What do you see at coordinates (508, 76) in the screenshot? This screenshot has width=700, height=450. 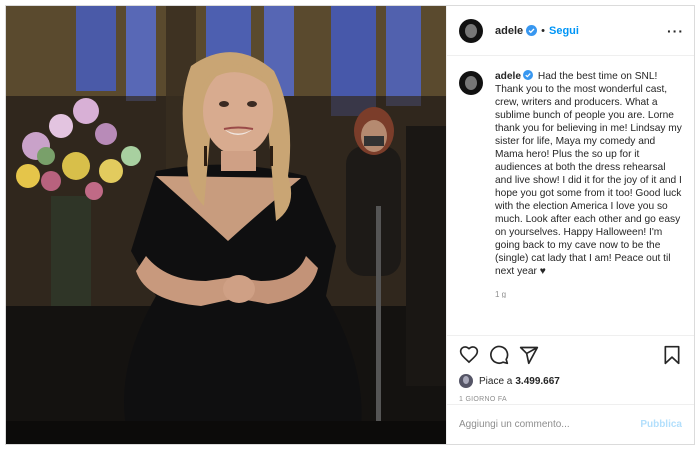 I see `caption-username: adele` at bounding box center [508, 76].